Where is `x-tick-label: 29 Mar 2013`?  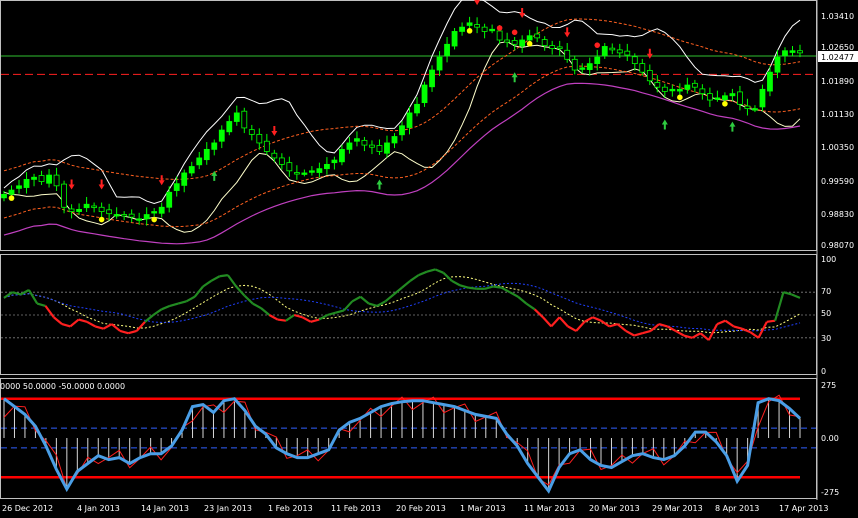
x-tick-label: 29 Mar 2013 is located at coordinates (677, 508).